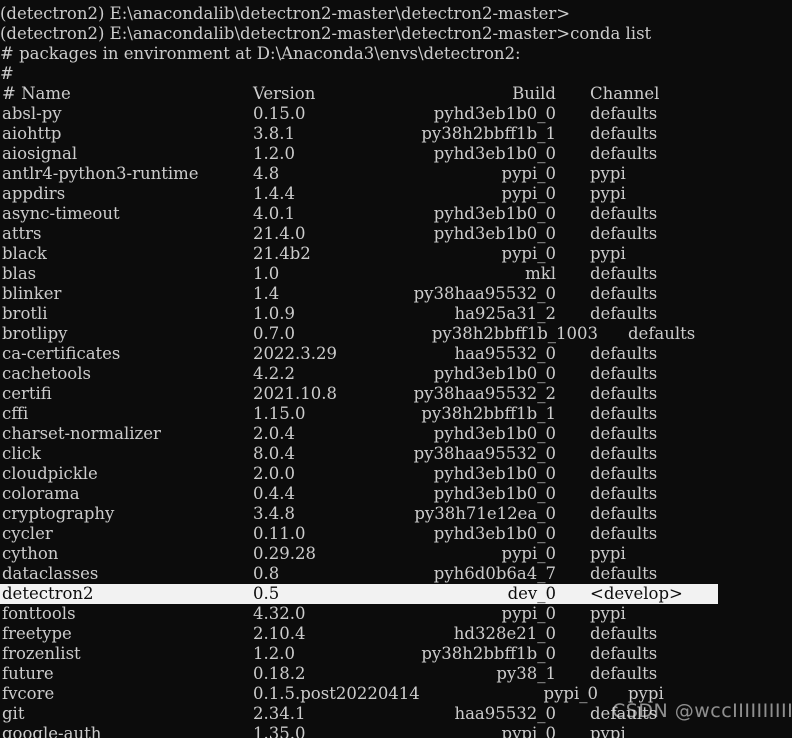 This screenshot has width=792, height=738. I want to click on cell-build: pyh6d0b6a4_7, so click(494, 573).